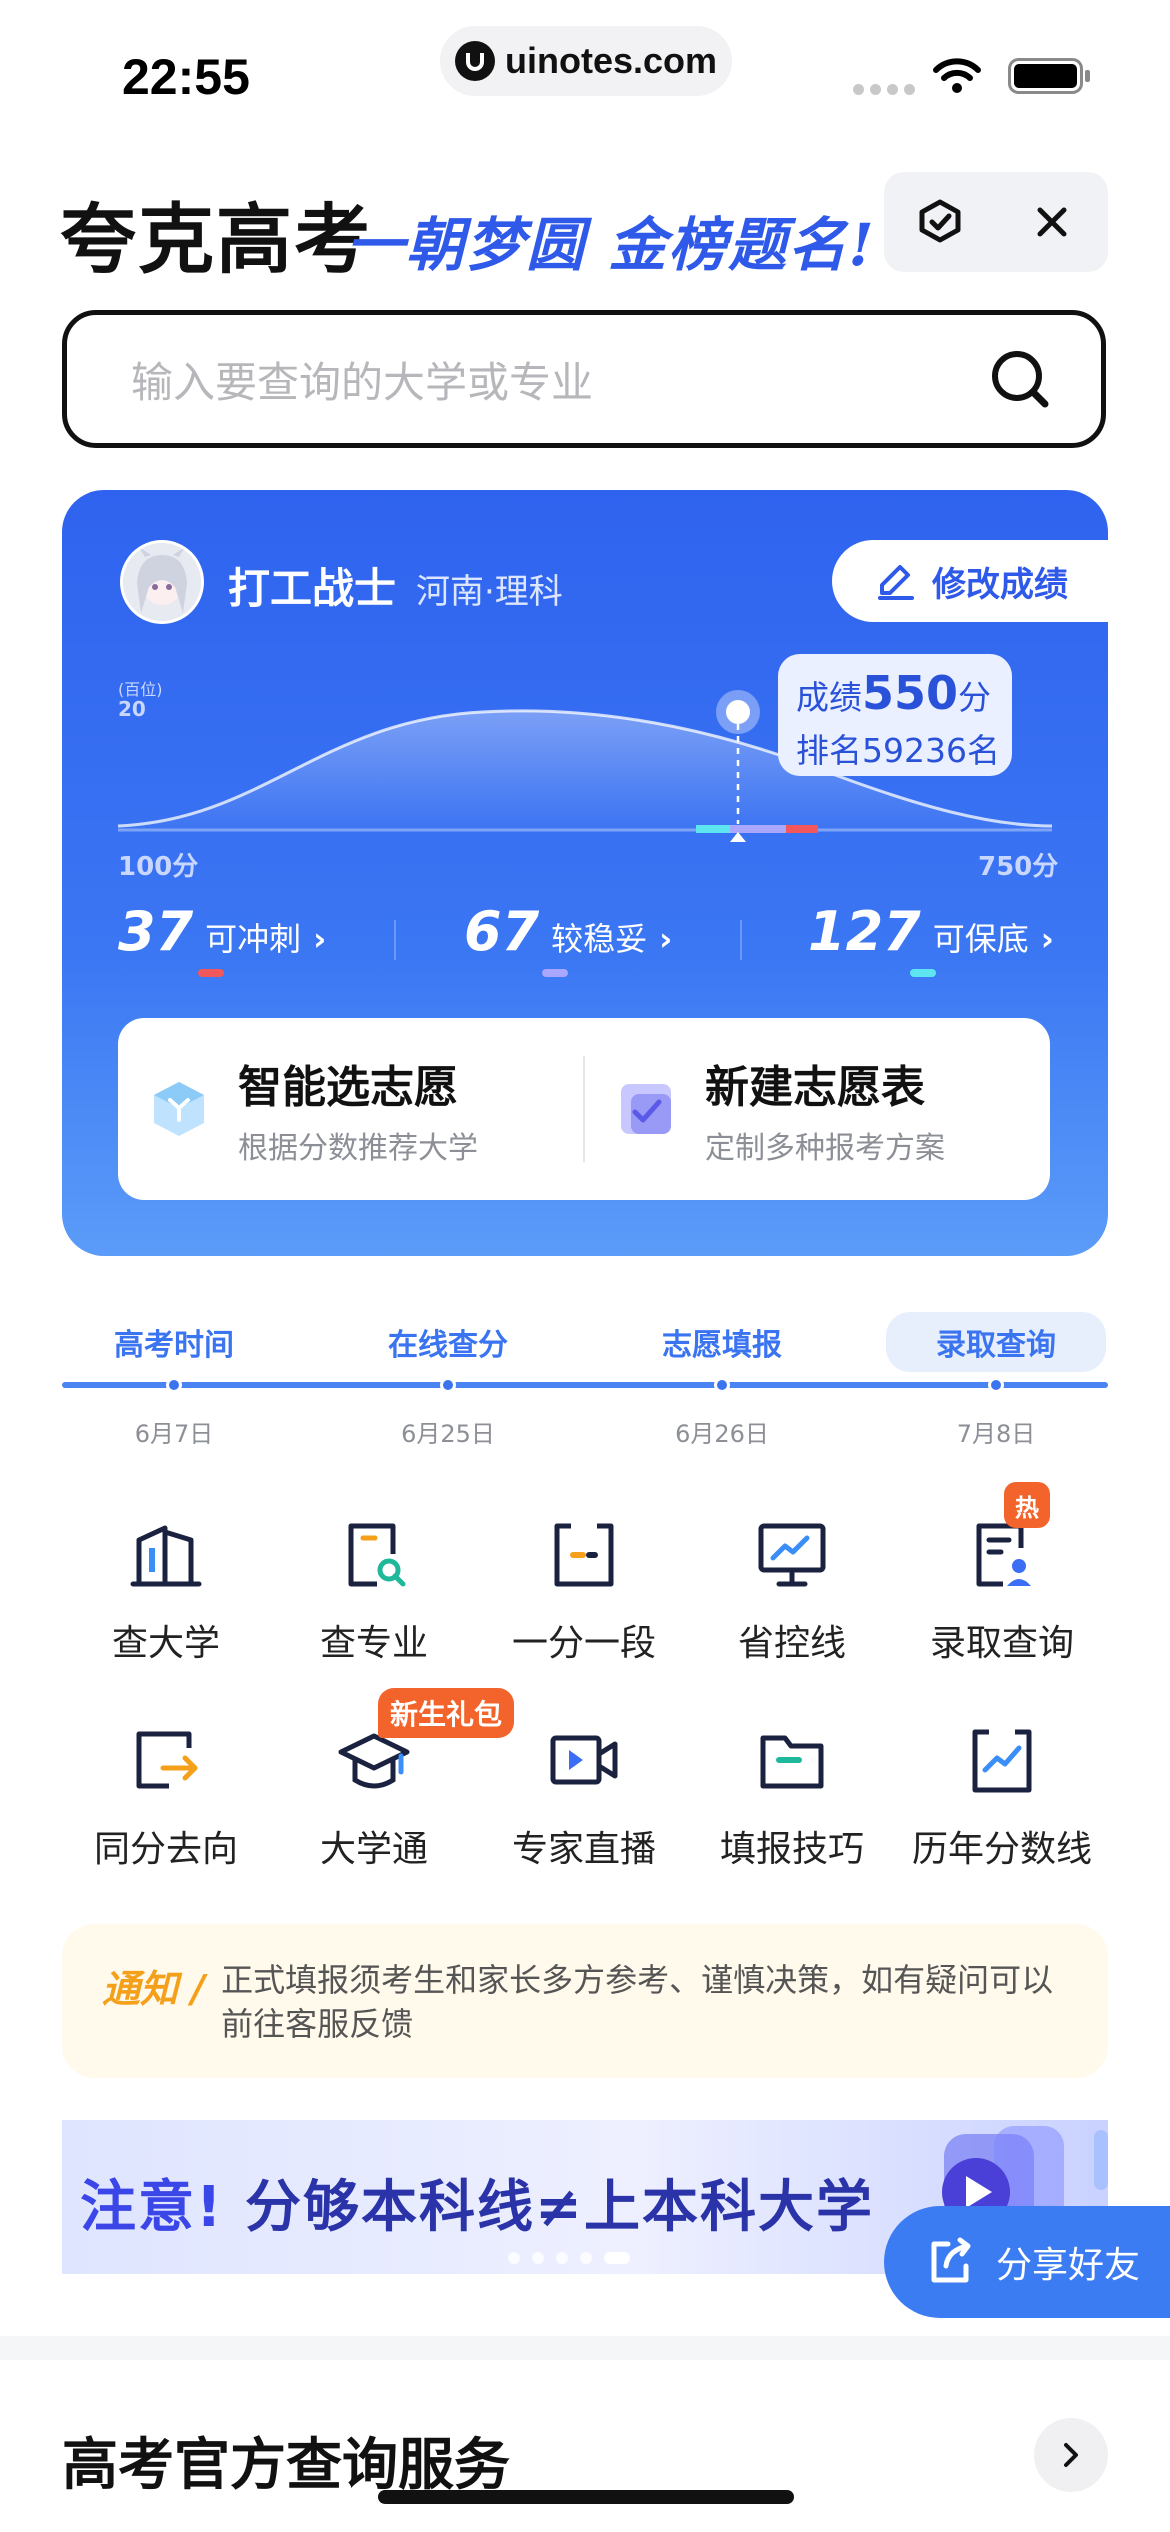 The height and width of the screenshot is (2532, 1170). What do you see at coordinates (560, 379) in the screenshot?
I see `search-input: 输入要查询的大学或专业` at bounding box center [560, 379].